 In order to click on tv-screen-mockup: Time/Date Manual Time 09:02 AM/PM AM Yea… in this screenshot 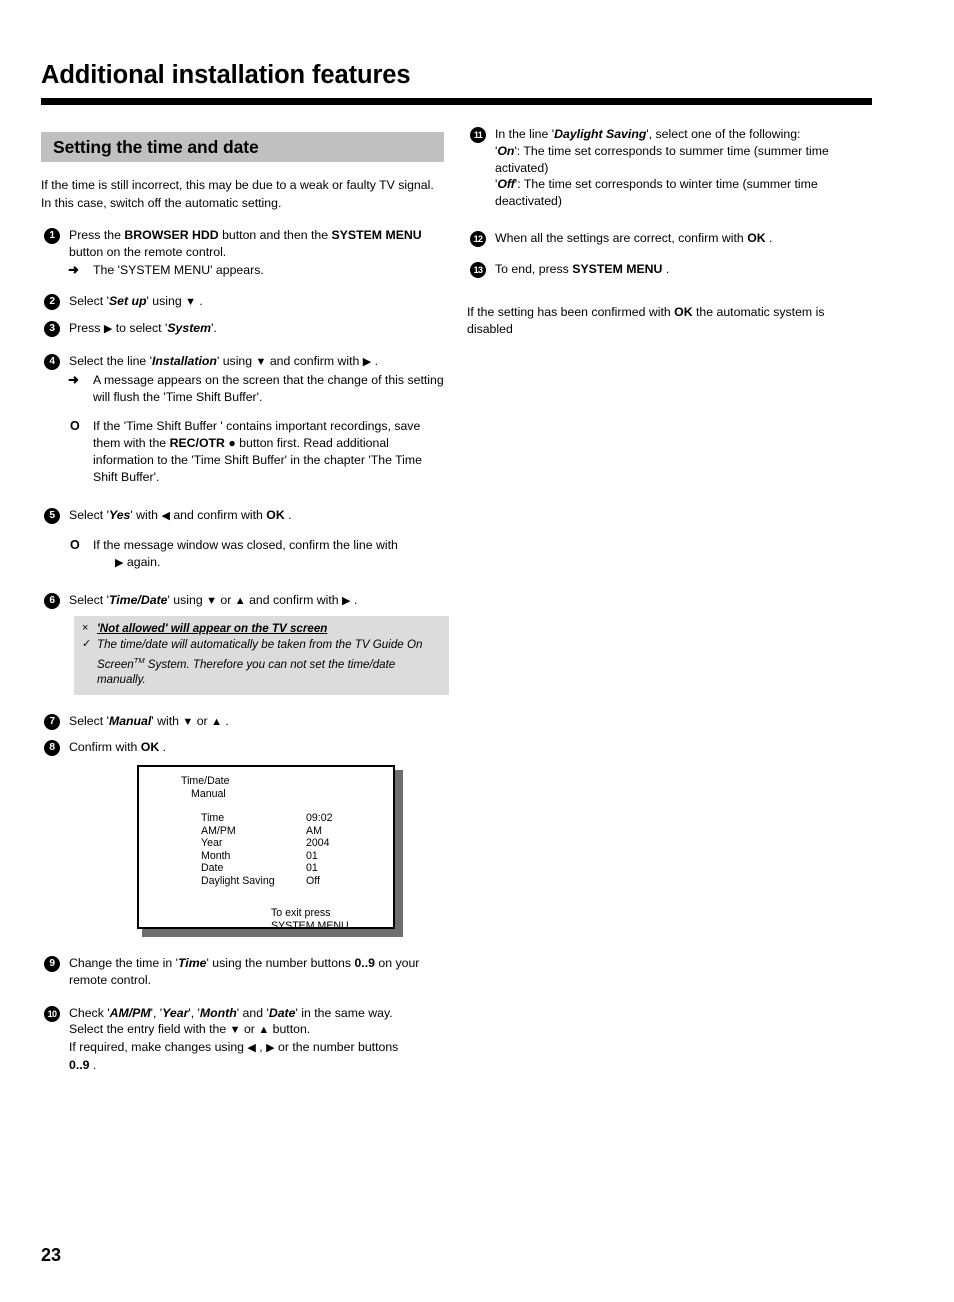, I will do `click(270, 851)`.